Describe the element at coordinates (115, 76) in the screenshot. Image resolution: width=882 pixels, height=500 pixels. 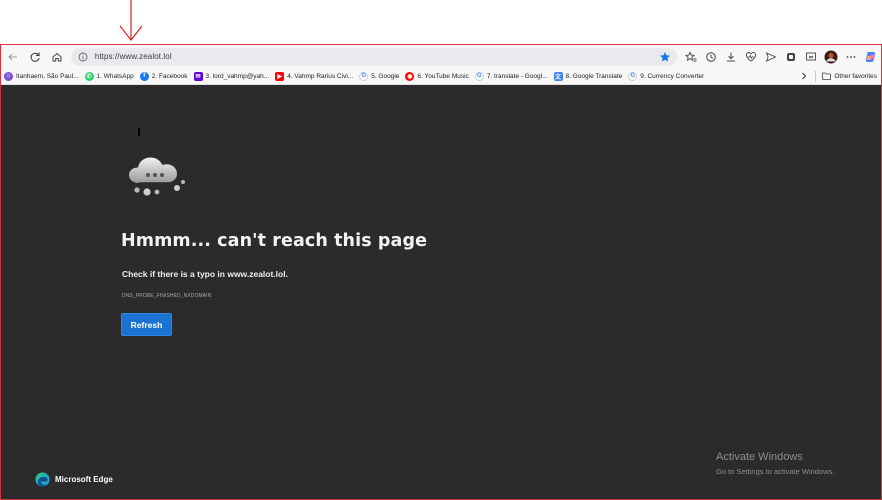
I see `bookmark-label: 1. WhatsApp` at that location.